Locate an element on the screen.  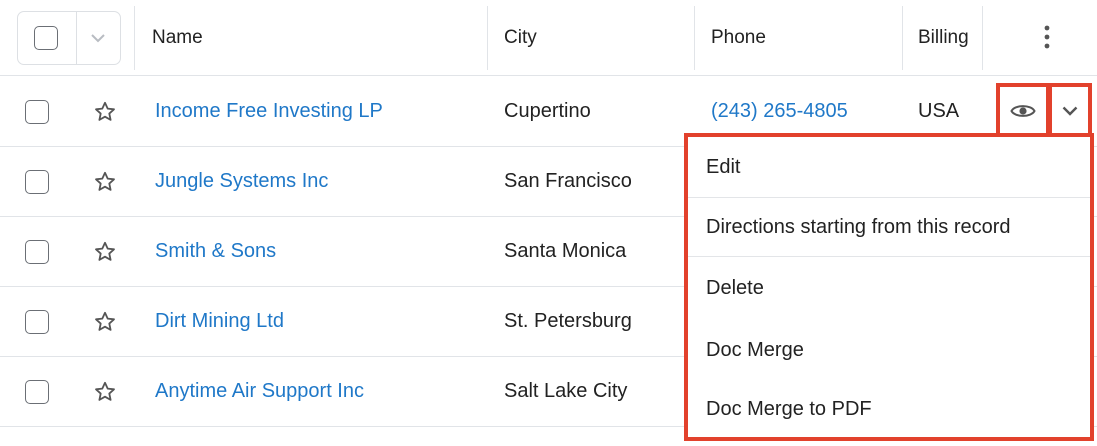
menu-item-delete: Delete is located at coordinates (889, 288).